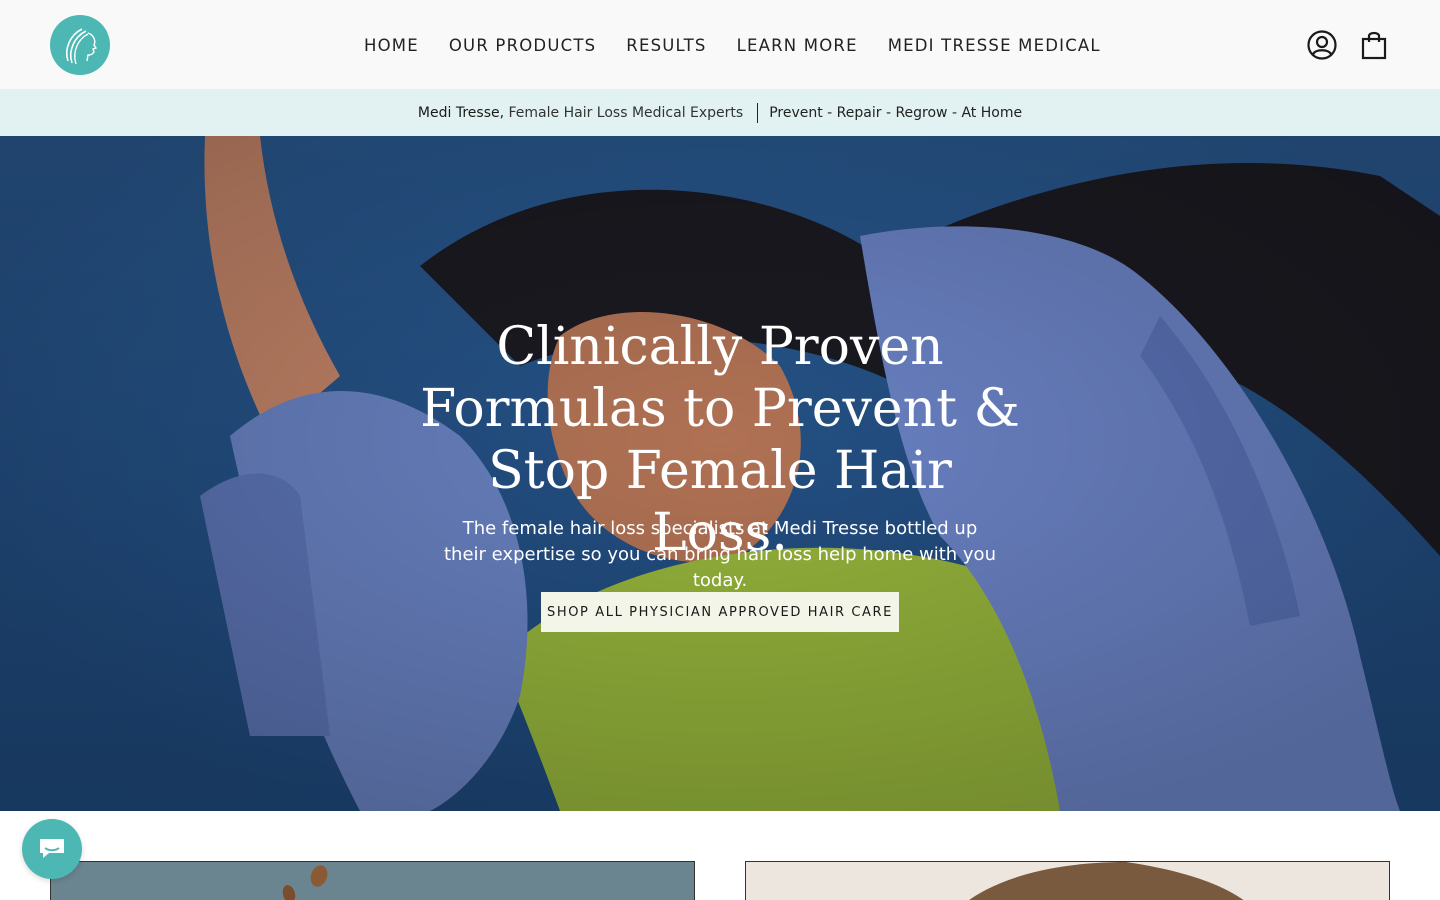 The image size is (1440, 900). What do you see at coordinates (461, 113) in the screenshot?
I see `announcement-brand: Medi Tresse,` at bounding box center [461, 113].